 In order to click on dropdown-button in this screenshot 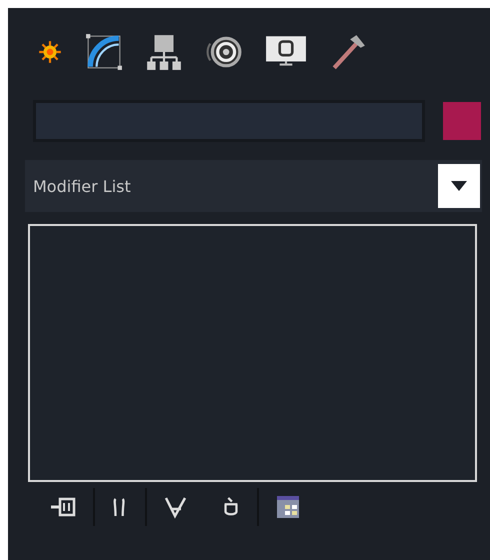, I will do `click(459, 186)`.